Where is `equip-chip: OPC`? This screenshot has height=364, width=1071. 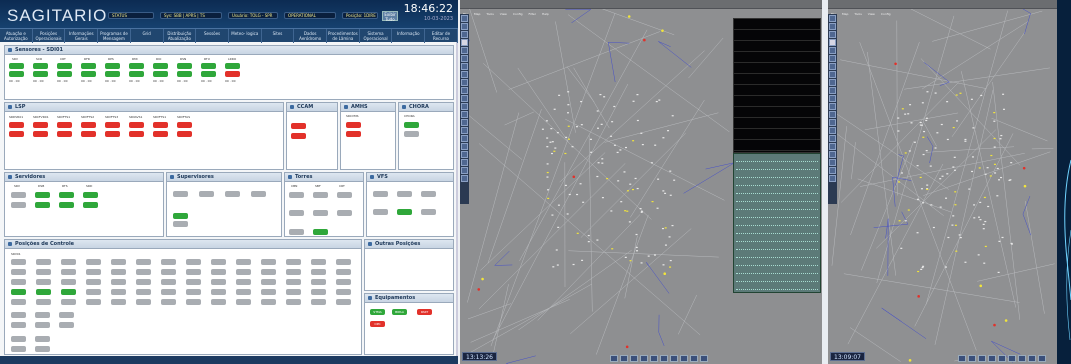
equip-chip: OPC is located at coordinates (377, 324).